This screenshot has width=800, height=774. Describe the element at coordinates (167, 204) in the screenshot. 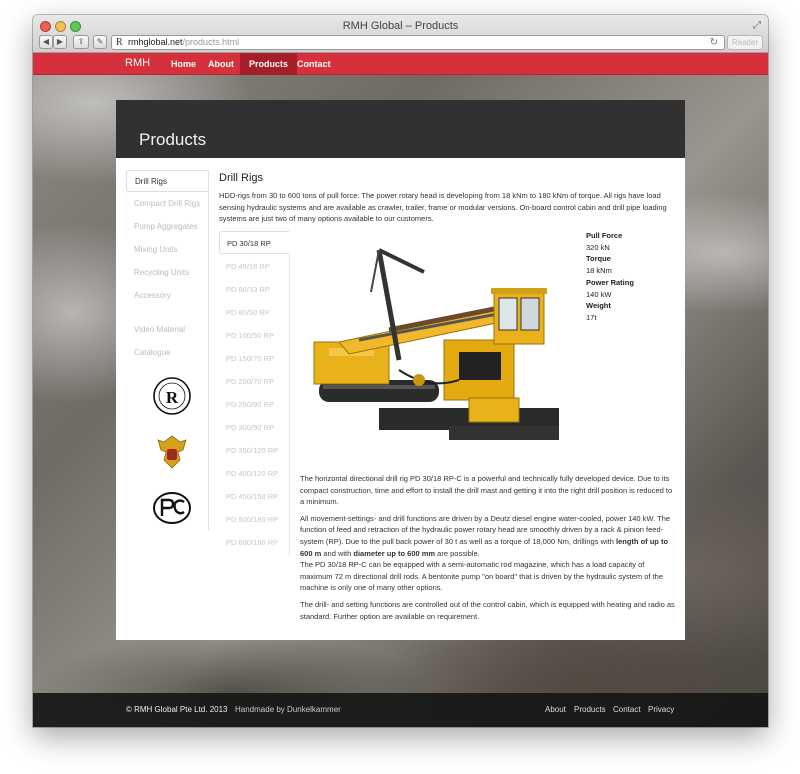

I see `sidebar-item-compact-drill-rigs: Compact Drill Rigs` at that location.